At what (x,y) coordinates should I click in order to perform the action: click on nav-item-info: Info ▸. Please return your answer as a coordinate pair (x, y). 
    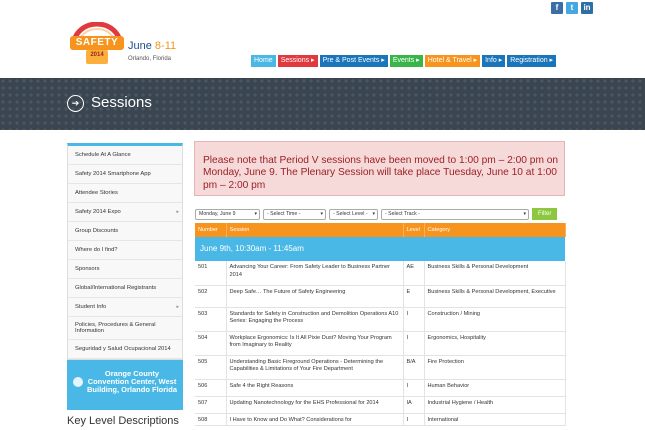
    Looking at the image, I should click on (494, 61).